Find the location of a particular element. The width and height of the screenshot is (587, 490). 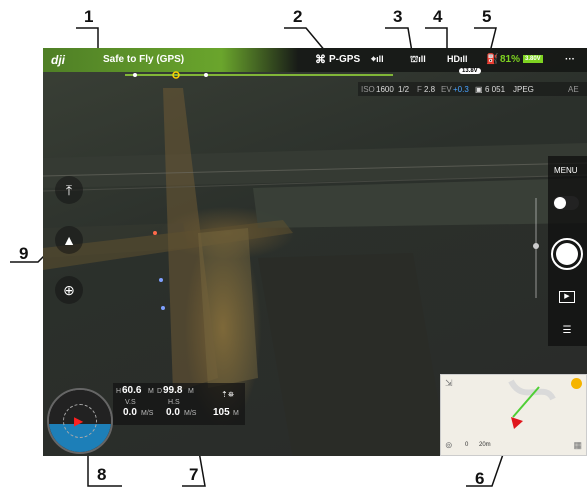

dji-logo: dji is located at coordinates (58, 60).